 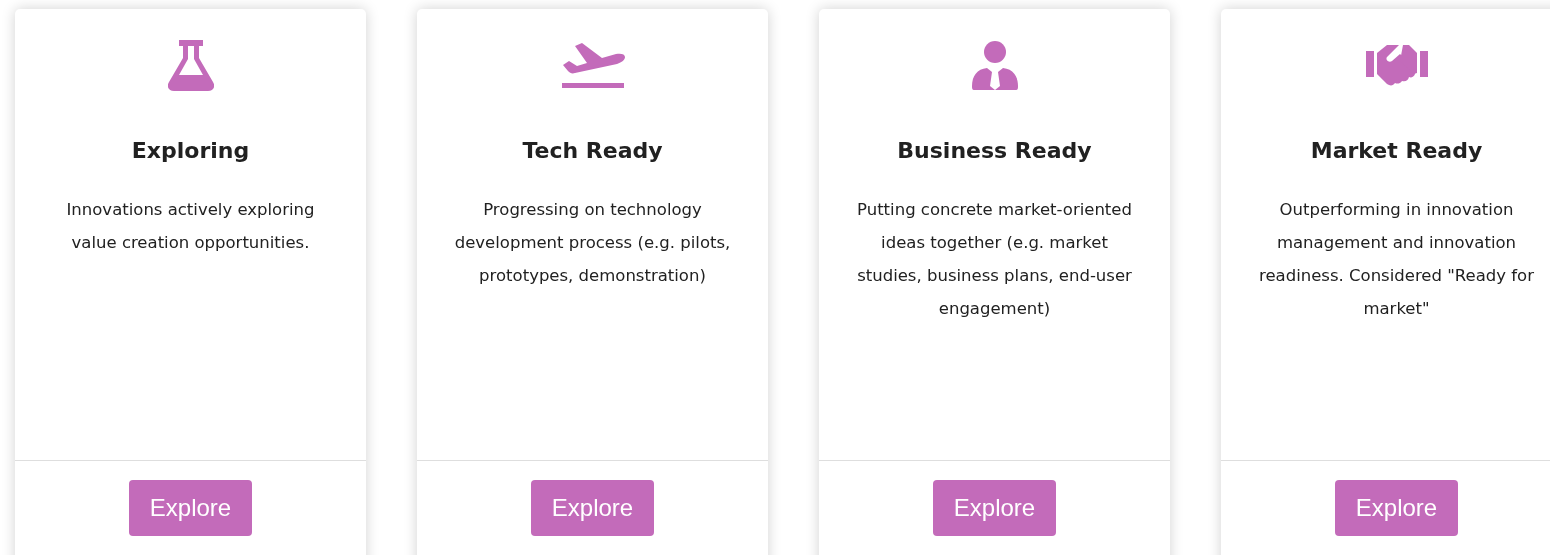 I want to click on card-title: Business Ready, so click(x=994, y=150).